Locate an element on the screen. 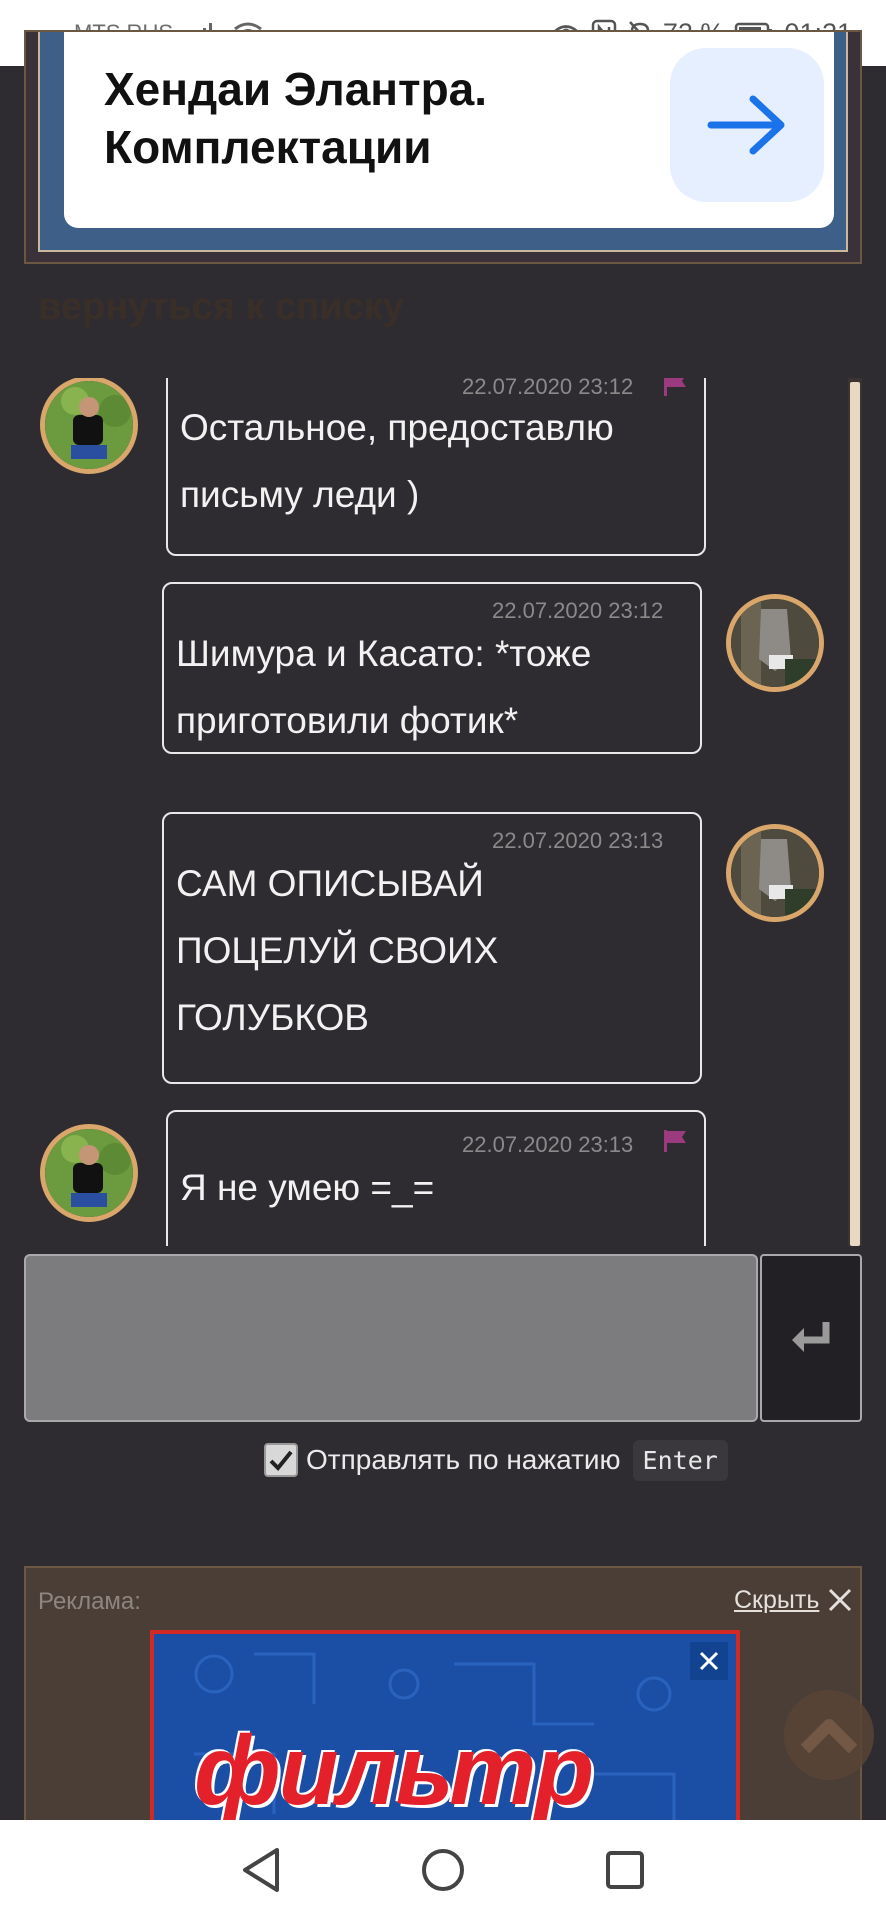  top-ad-frame: Хендаи Элантра. Комплектации is located at coordinates (443, 147).